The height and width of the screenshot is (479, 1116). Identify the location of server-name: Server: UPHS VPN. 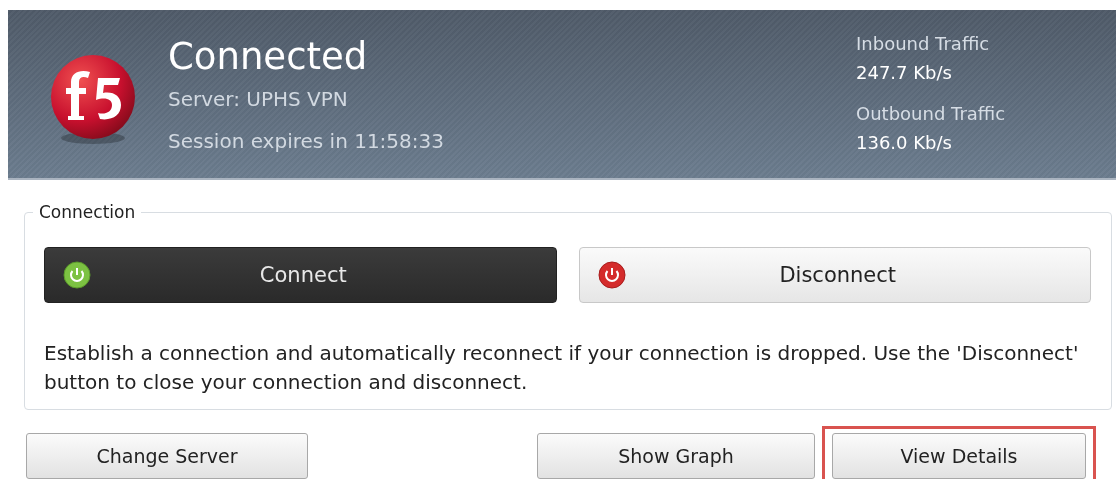
(258, 99).